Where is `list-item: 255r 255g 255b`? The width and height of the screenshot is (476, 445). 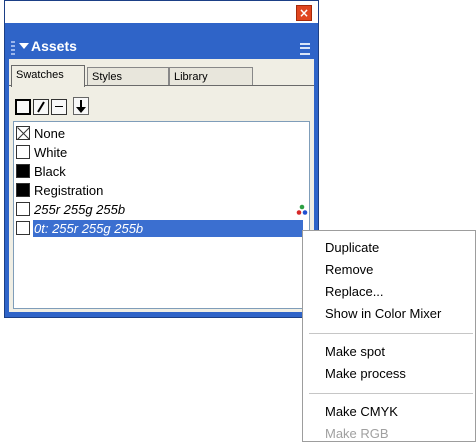 list-item: 255r 255g 255b is located at coordinates (162, 209).